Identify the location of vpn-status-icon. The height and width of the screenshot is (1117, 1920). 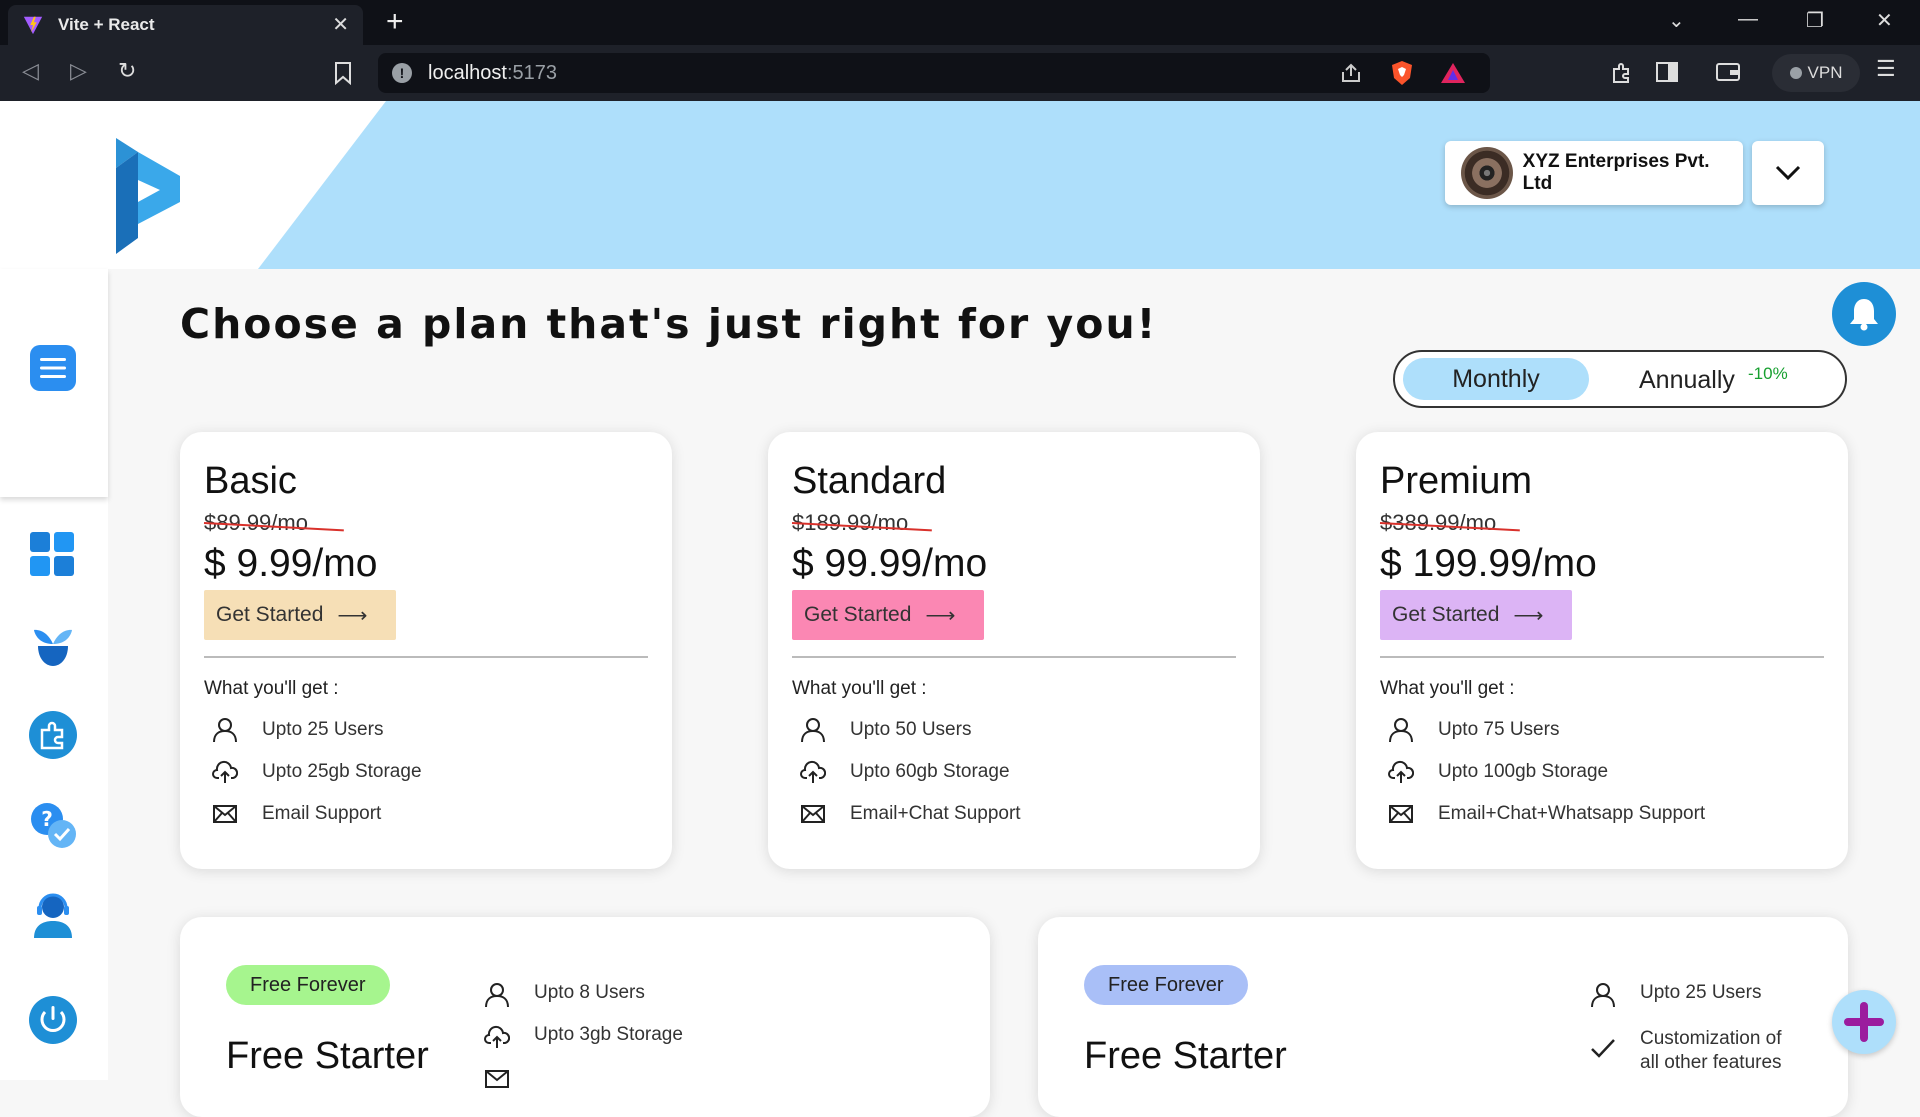
(1795, 73).